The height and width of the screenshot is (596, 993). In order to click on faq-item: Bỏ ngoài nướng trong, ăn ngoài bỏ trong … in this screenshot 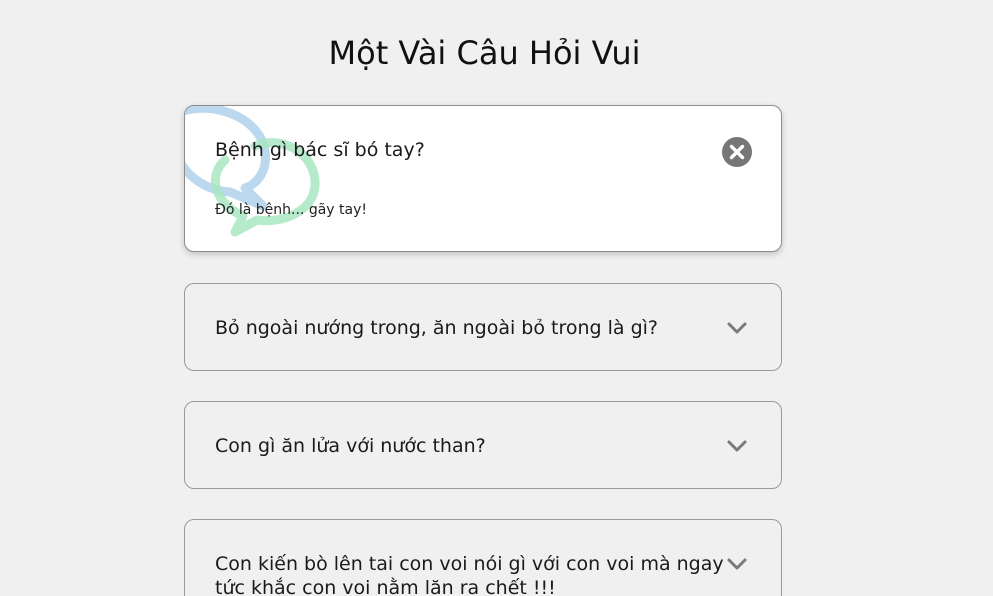, I will do `click(483, 327)`.